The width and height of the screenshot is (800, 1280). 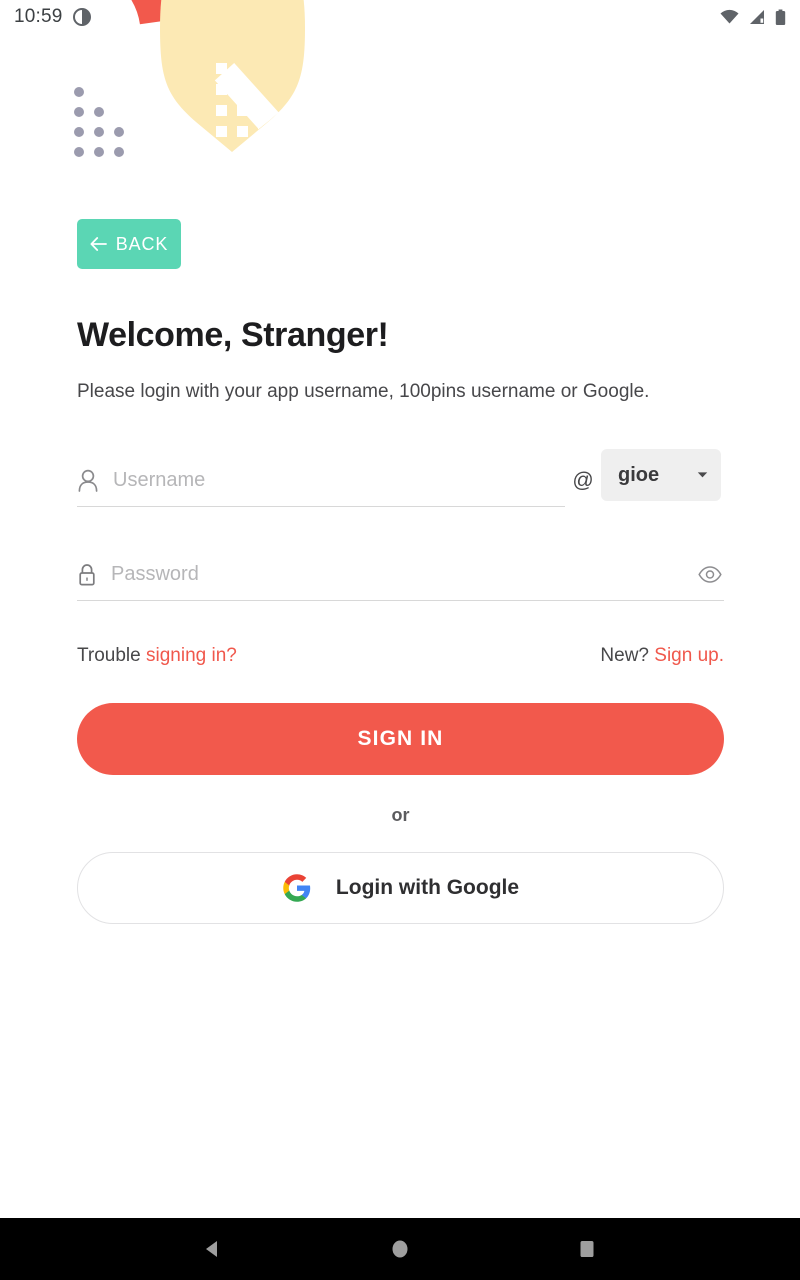 I want to click on domain-dropdown: gioe, so click(x=661, y=475).